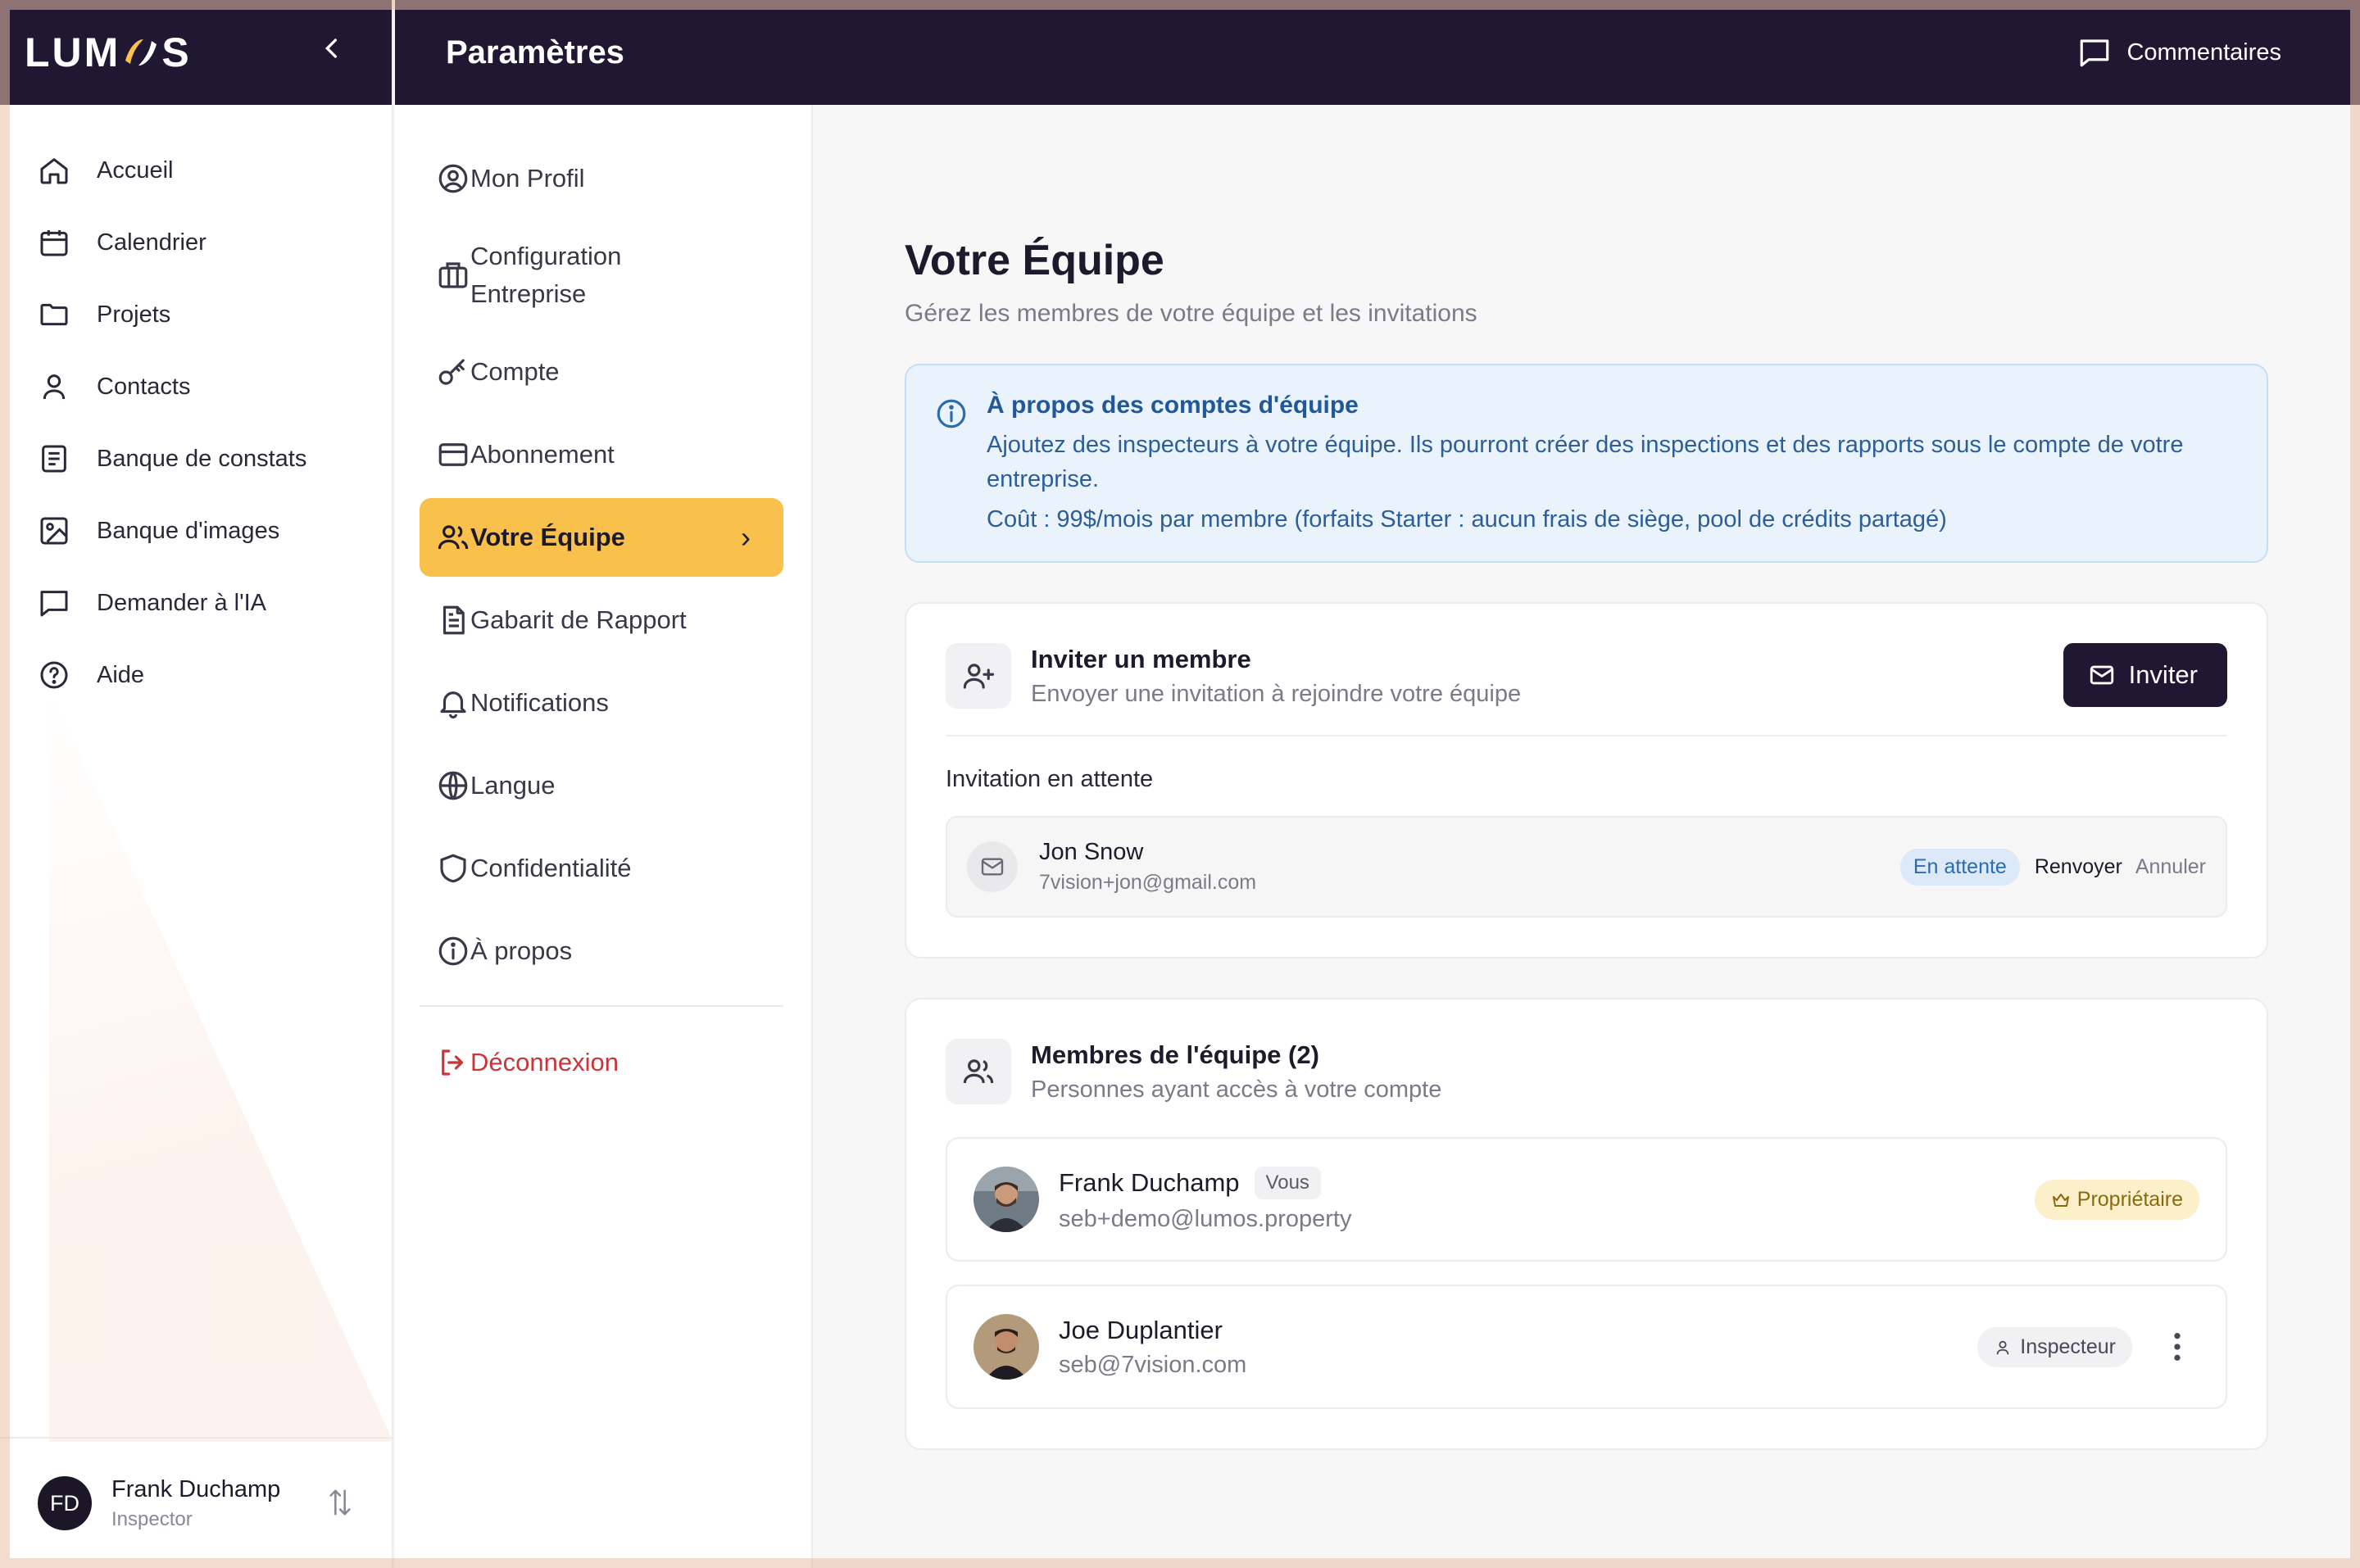 This screenshot has width=2360, height=1568. I want to click on member-name-line: Frank Duchamp Vous, so click(1205, 1182).